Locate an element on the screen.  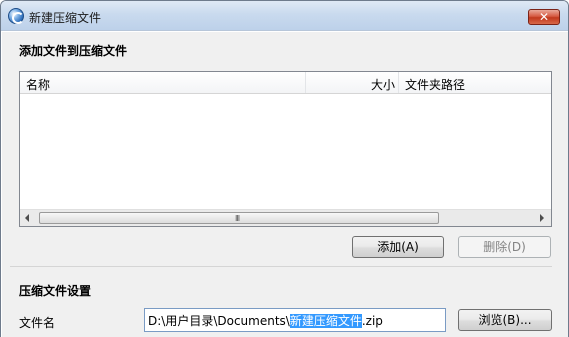
app-logo-icon is located at coordinates (16, 16).